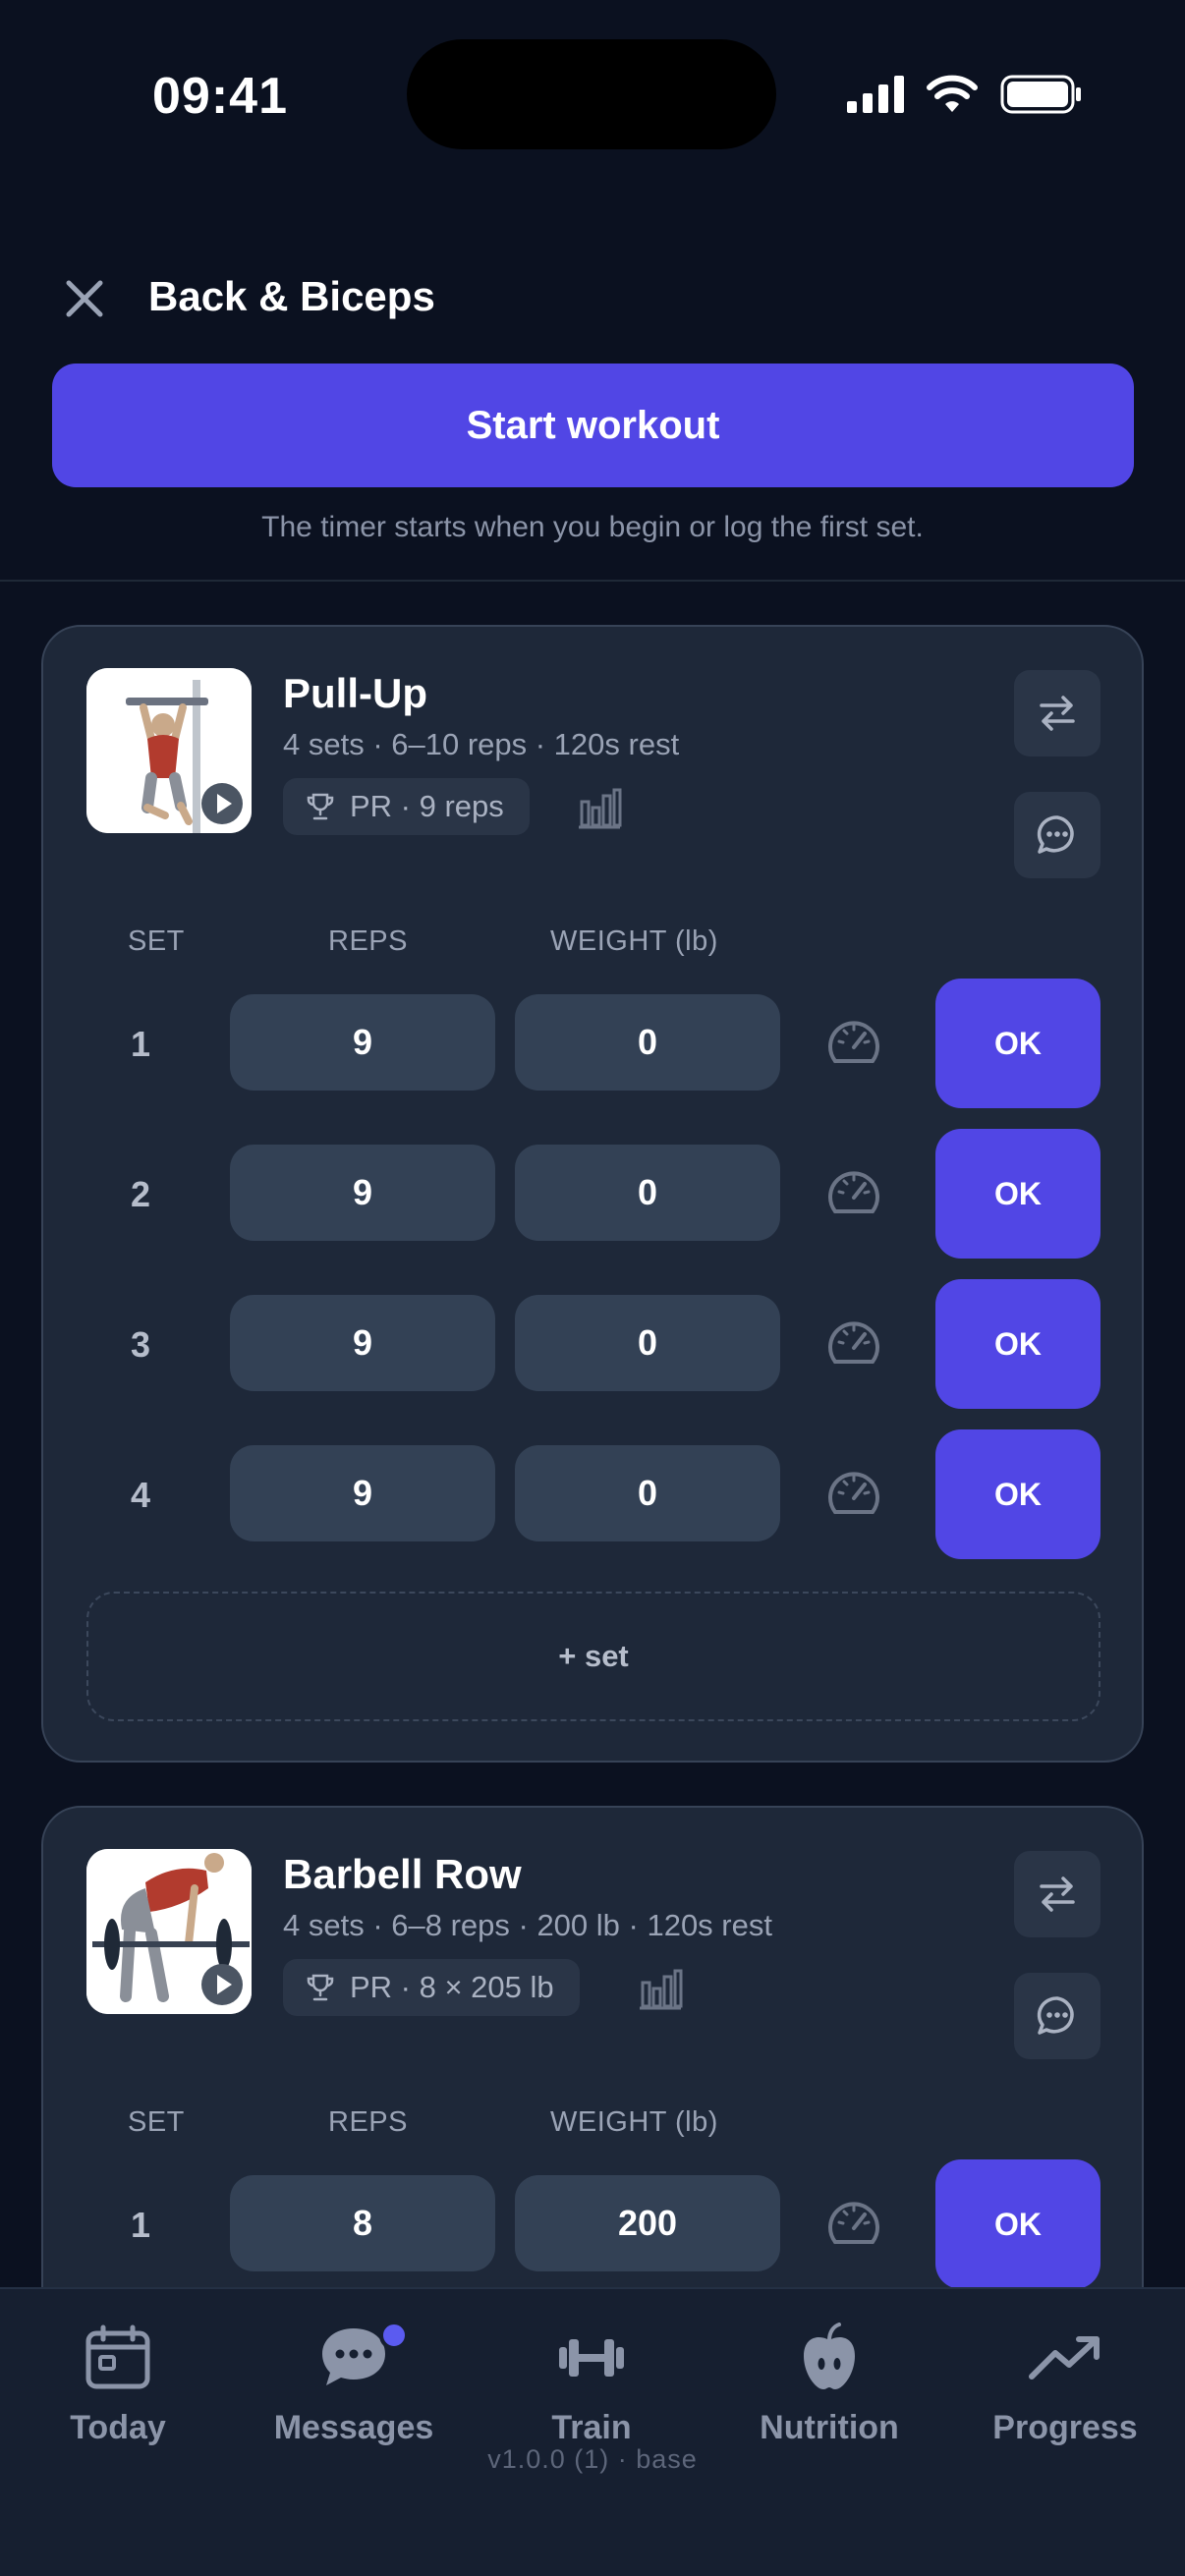 This screenshot has height=2576, width=1185. I want to click on personal-record-badge: PR · 8 × 205 lb, so click(432, 1987).